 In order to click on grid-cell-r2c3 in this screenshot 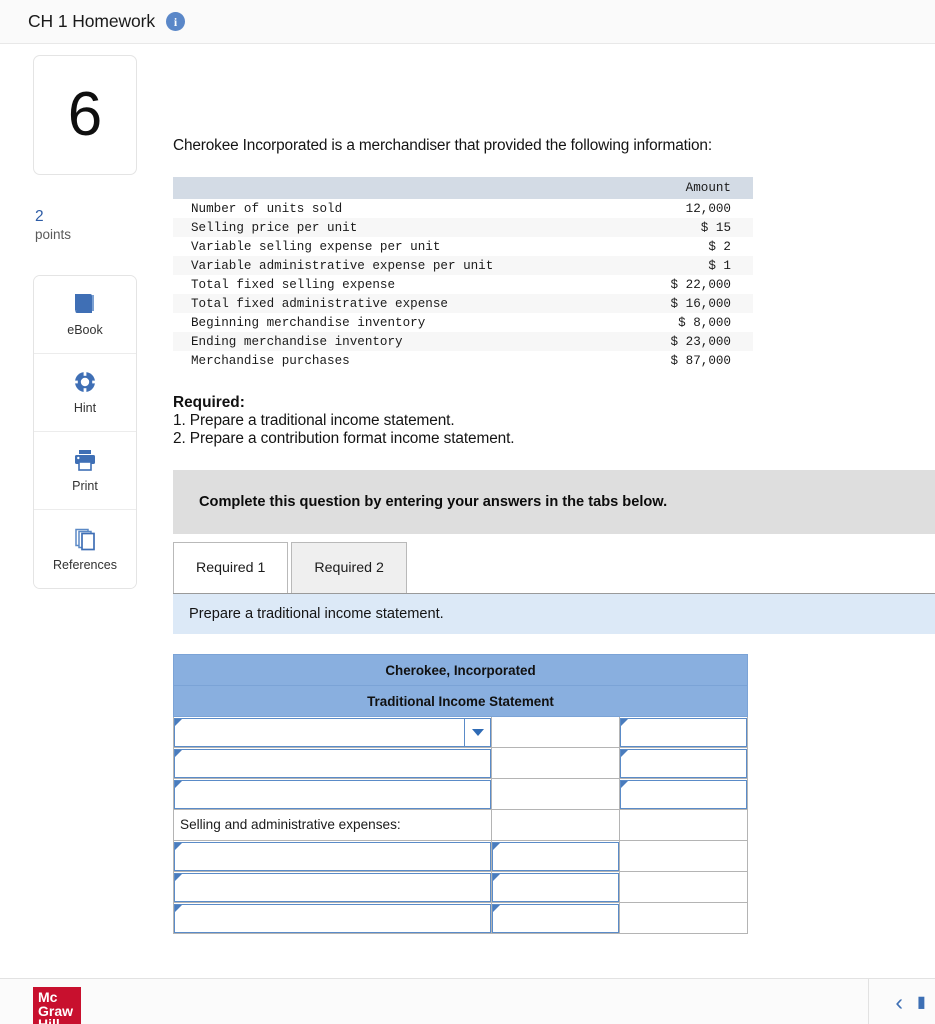, I will do `click(683, 763)`.